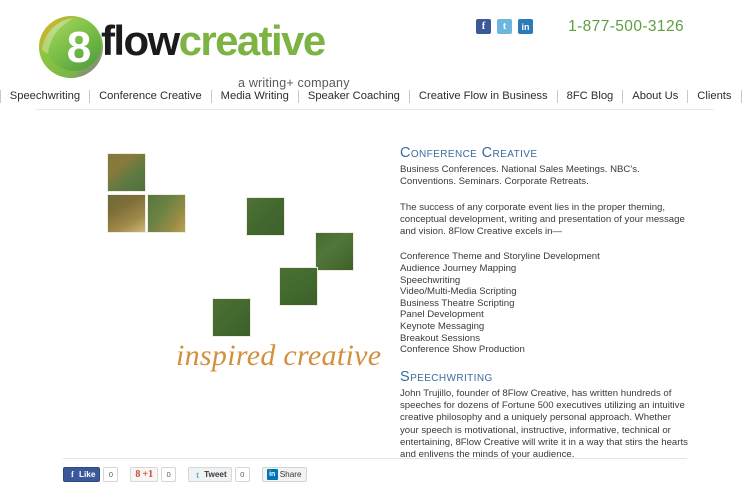 The width and height of the screenshot is (750, 500). Describe the element at coordinates (375, 458) in the screenshot. I see `footer-divider` at that location.